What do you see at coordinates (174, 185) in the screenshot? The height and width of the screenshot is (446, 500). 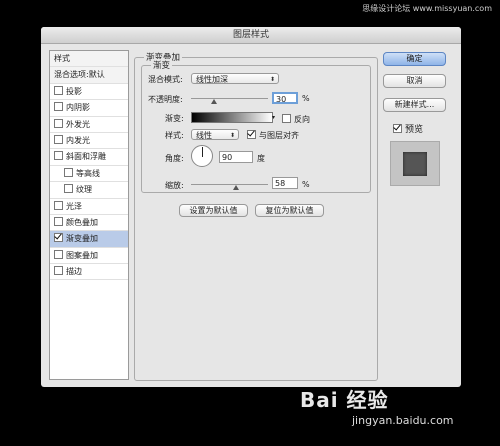 I see `scale-label: 缩放:` at bounding box center [174, 185].